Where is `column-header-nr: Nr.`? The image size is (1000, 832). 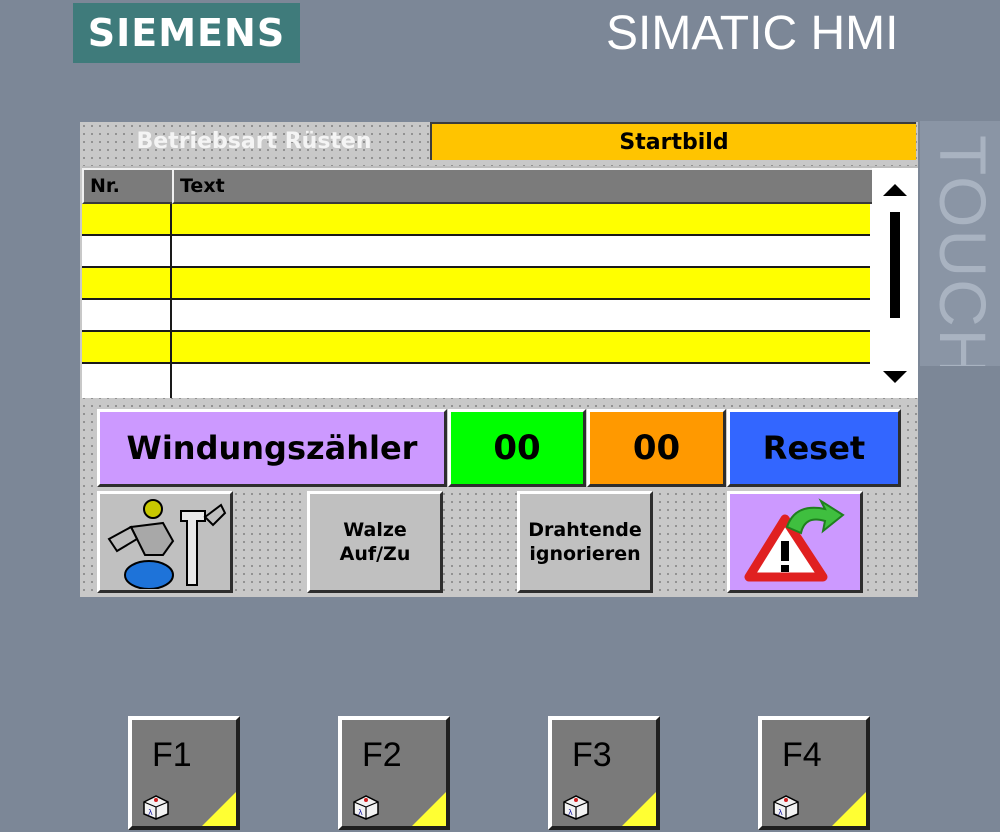 column-header-nr: Nr. is located at coordinates (127, 186).